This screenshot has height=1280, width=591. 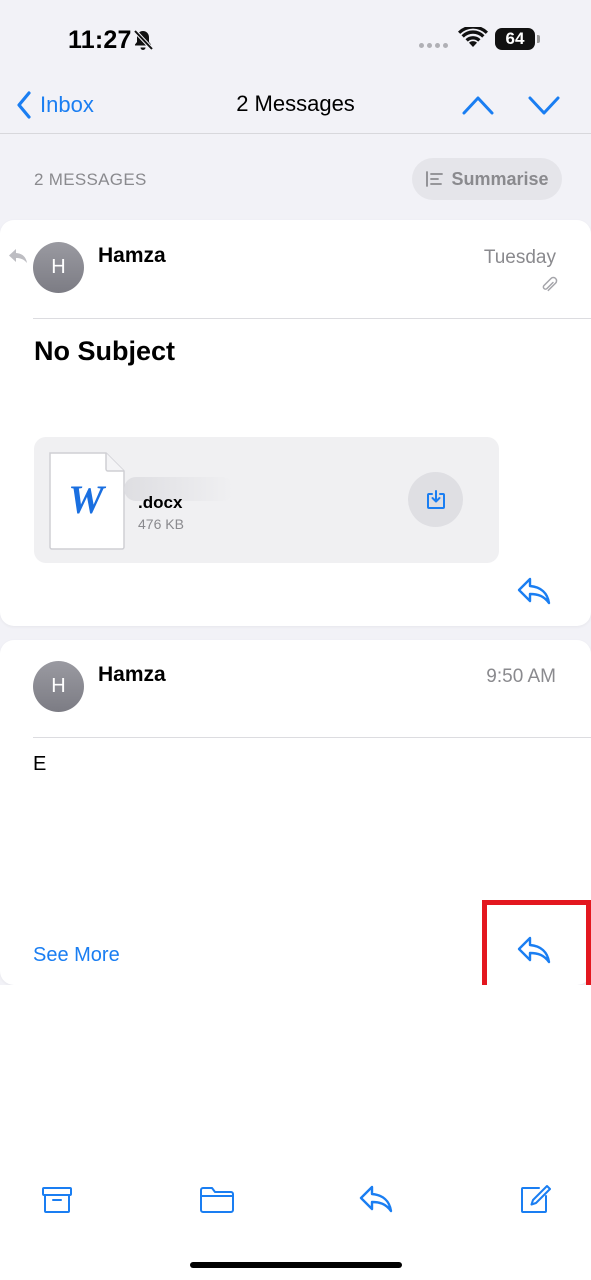 I want to click on compose-button, so click(x=535, y=1202).